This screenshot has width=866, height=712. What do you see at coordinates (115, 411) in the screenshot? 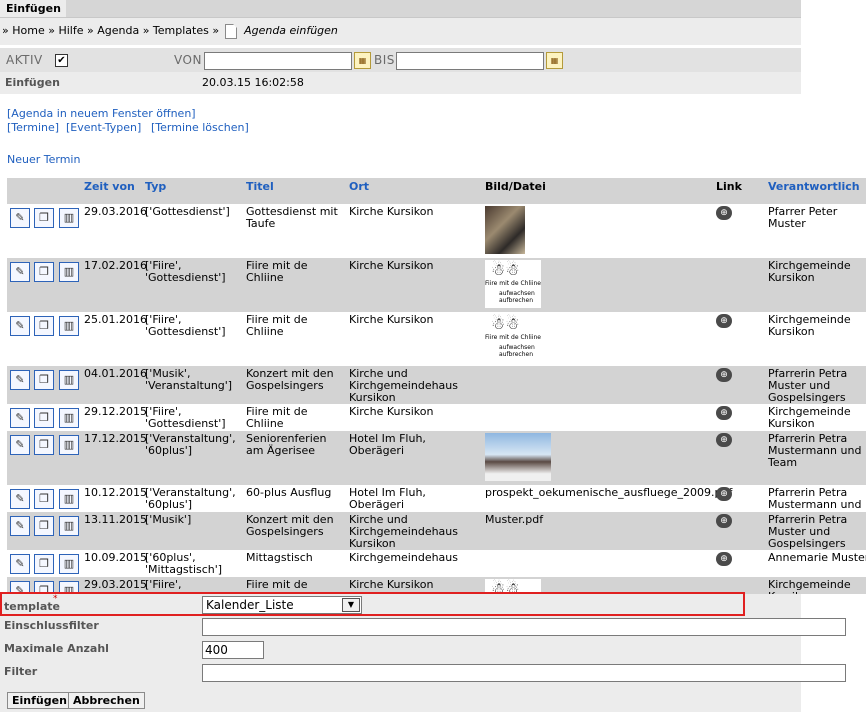
I see `row-date: 29.12.2015` at bounding box center [115, 411].